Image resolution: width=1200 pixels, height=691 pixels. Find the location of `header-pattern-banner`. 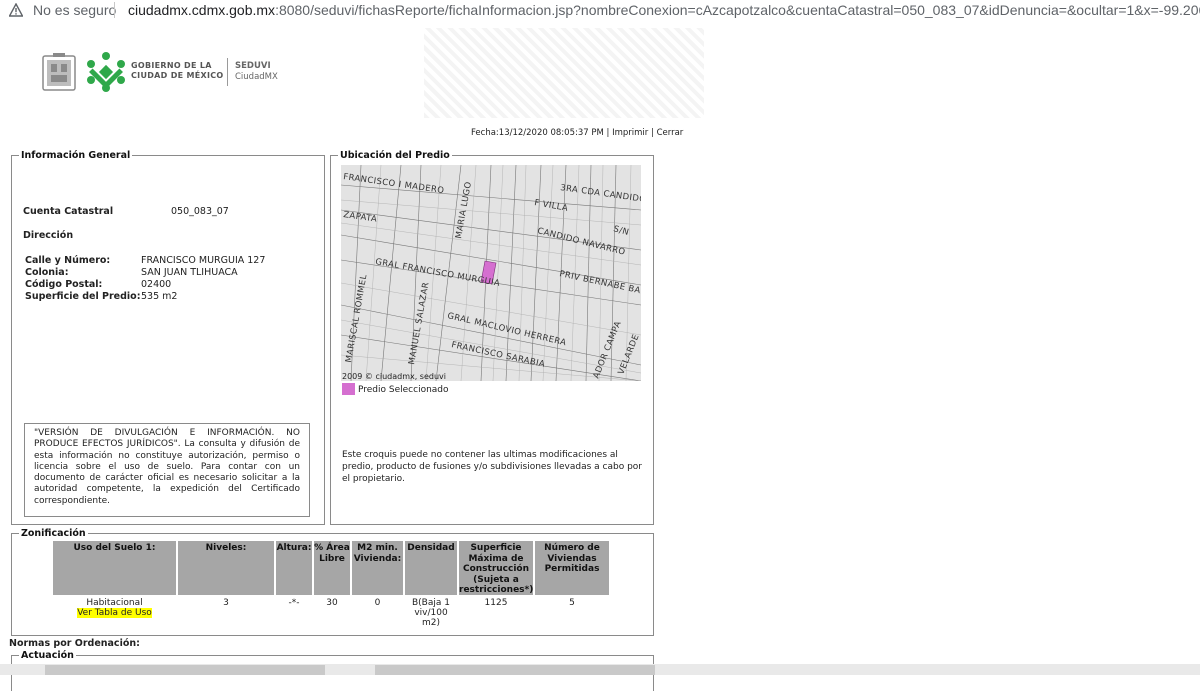

header-pattern-banner is located at coordinates (564, 73).